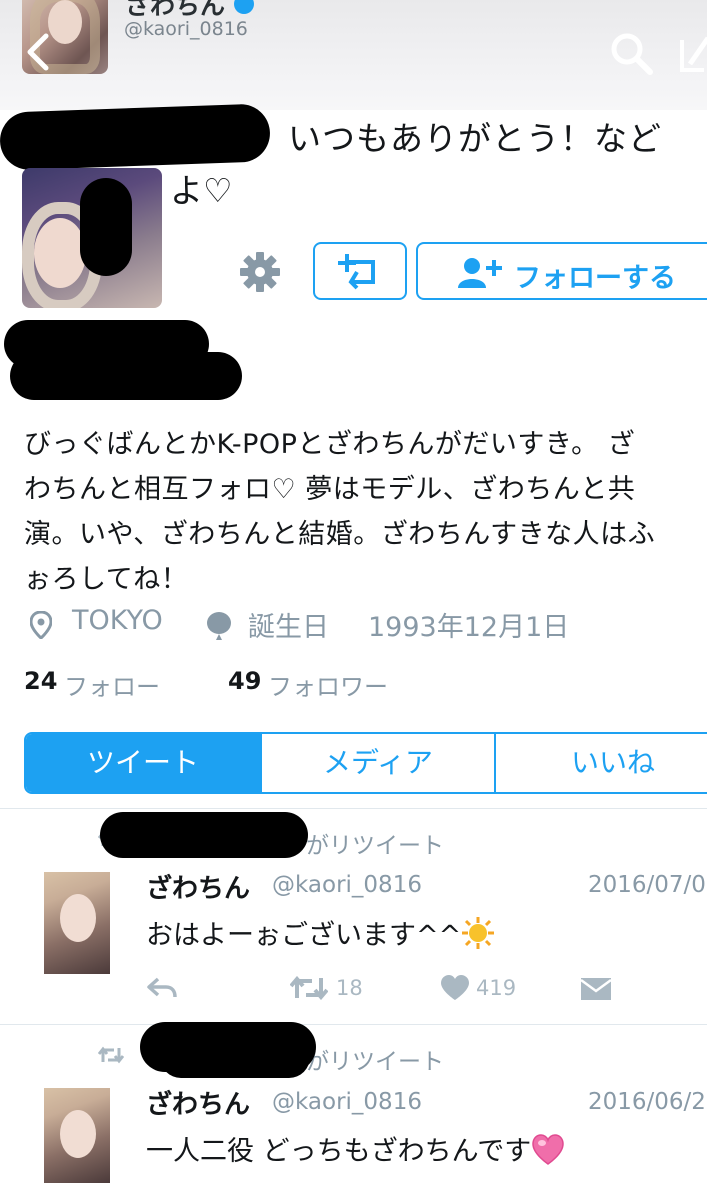 The image size is (707, 1183). Describe the element at coordinates (143, 763) in the screenshot. I see `tab-tweets: ツイート` at that location.